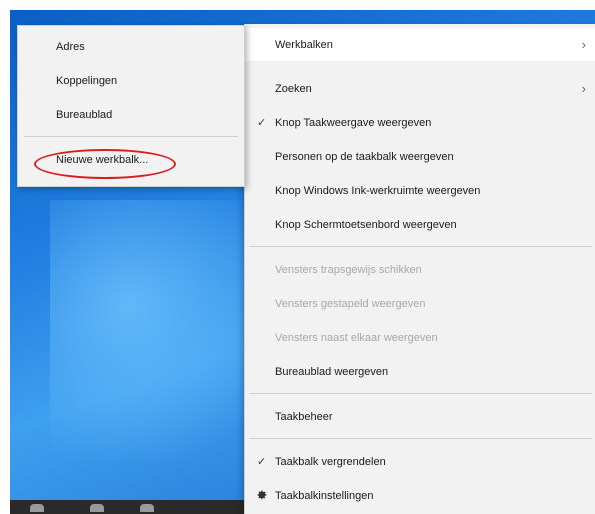 Image resolution: width=595 pixels, height=514 pixels. What do you see at coordinates (330, 461) in the screenshot?
I see `menu-item-label: Taakbalk vergrendelen` at bounding box center [330, 461].